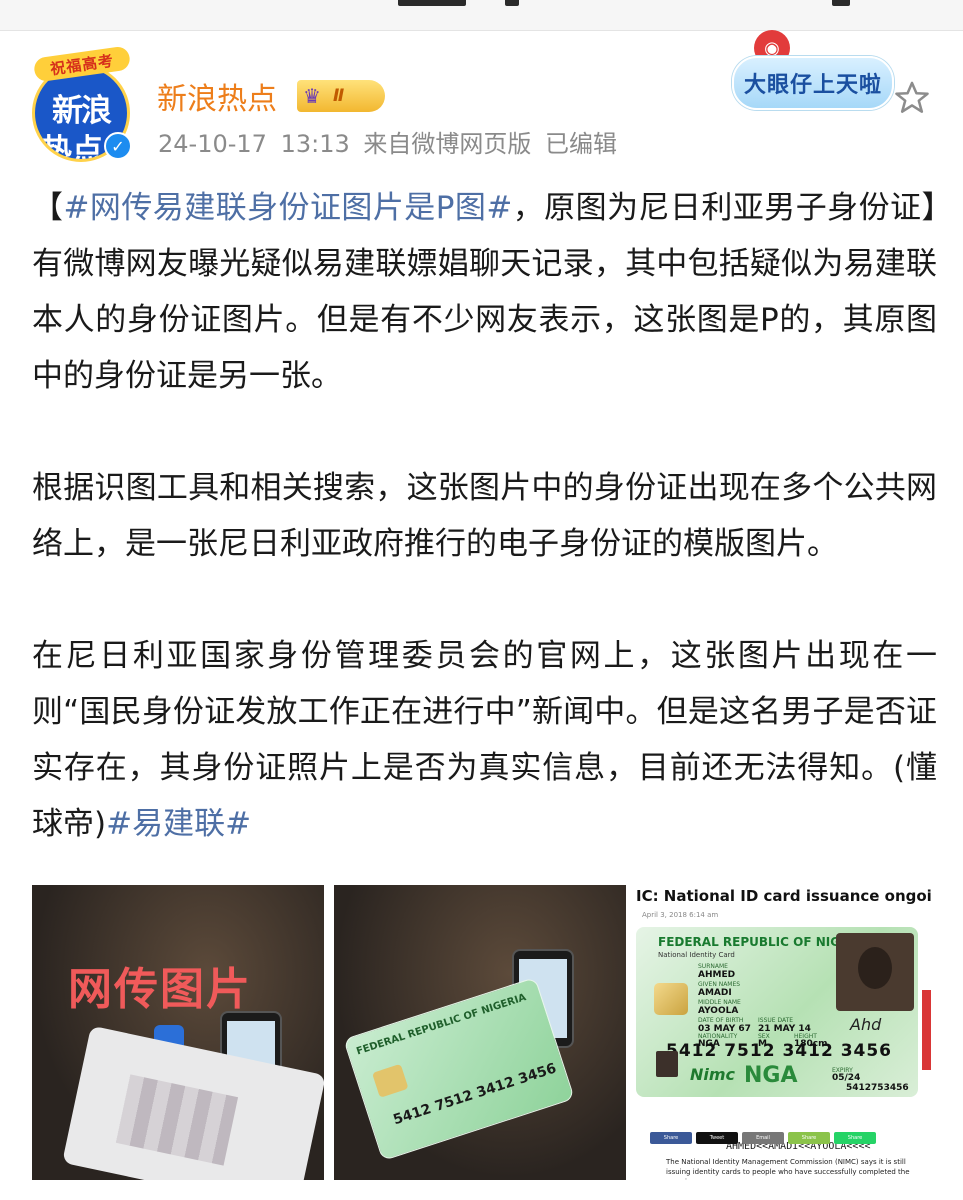 This screenshot has height=1200, width=963. What do you see at coordinates (912, 98) in the screenshot?
I see `star-icon` at bounding box center [912, 98].